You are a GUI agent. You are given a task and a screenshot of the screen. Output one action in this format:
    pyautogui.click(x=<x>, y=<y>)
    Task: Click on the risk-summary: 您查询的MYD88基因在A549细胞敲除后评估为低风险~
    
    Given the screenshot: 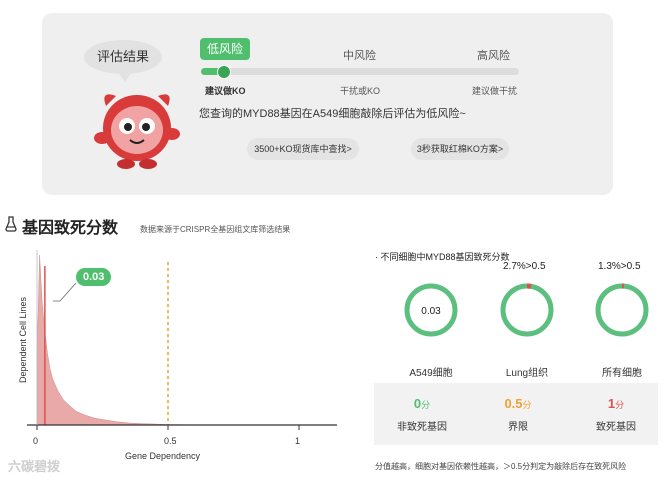 What is the action you would take?
    pyautogui.click(x=332, y=114)
    